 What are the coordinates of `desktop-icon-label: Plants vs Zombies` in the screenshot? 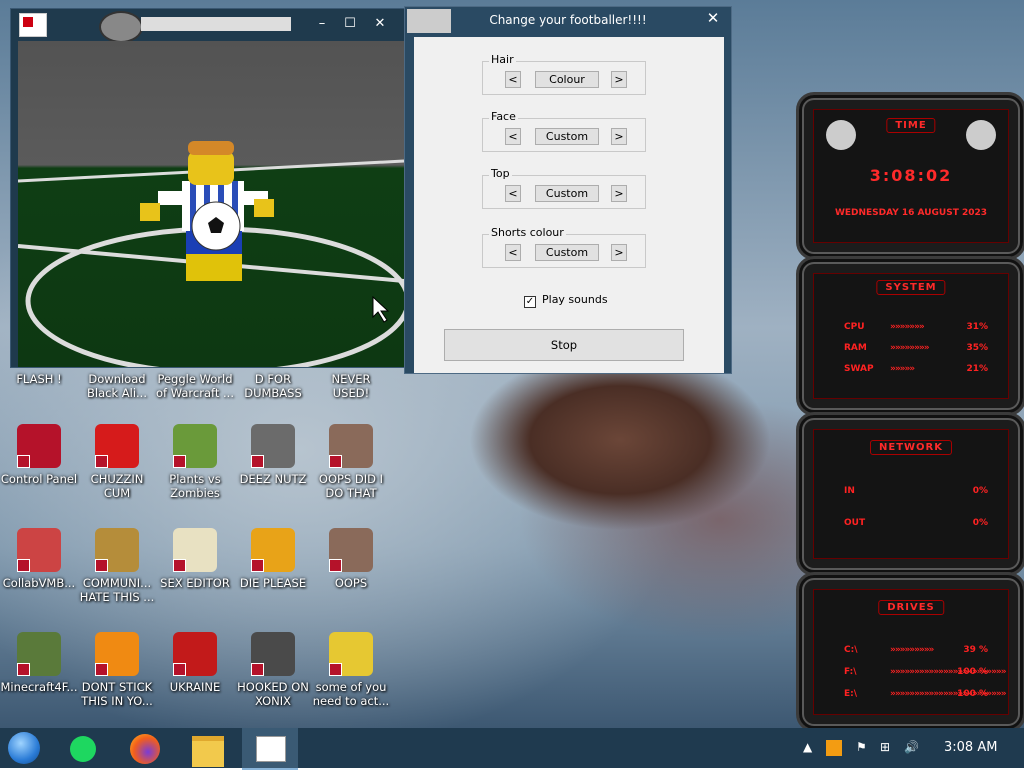 It's located at (195, 486).